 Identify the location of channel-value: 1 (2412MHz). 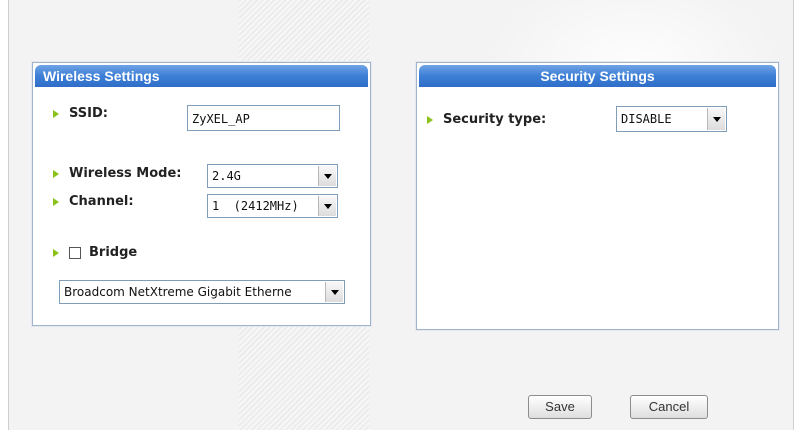
(255, 206).